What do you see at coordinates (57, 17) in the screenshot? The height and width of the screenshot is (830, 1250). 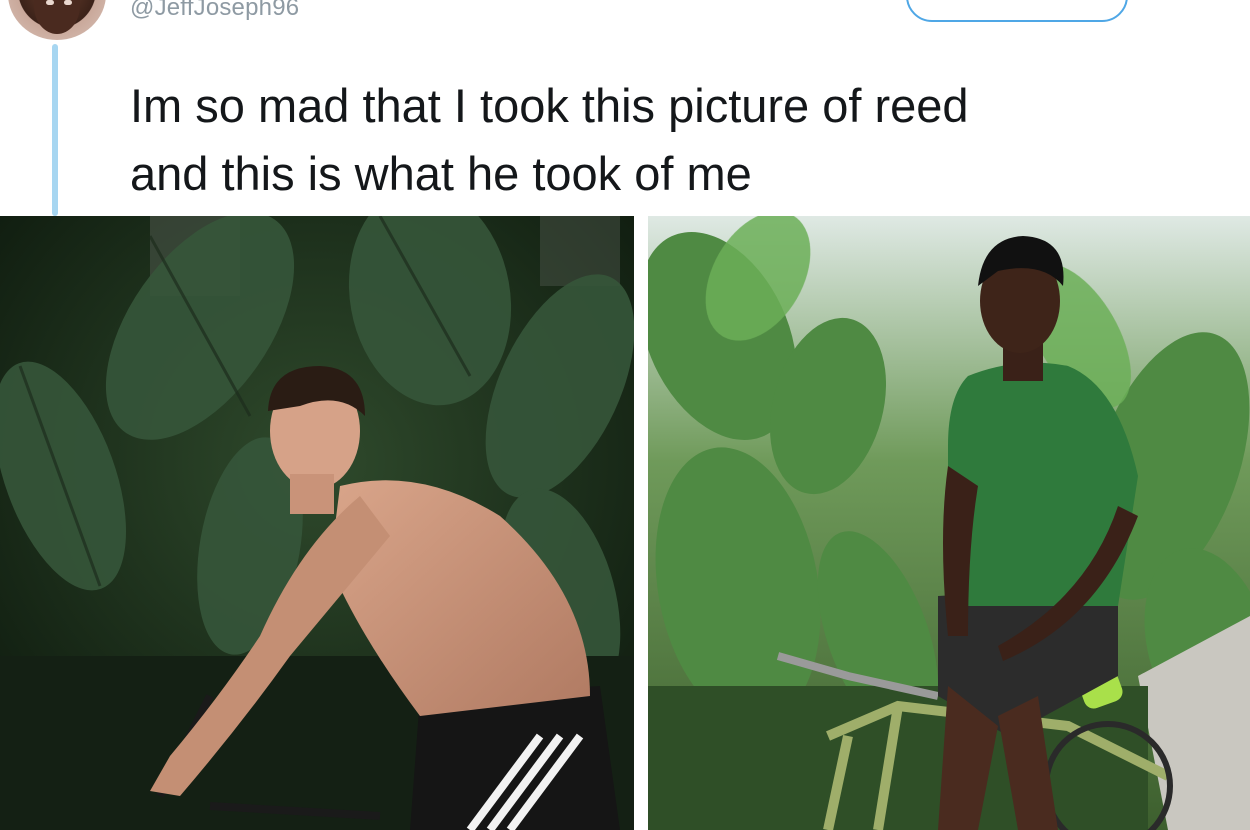 I see `avatar-face` at bounding box center [57, 17].